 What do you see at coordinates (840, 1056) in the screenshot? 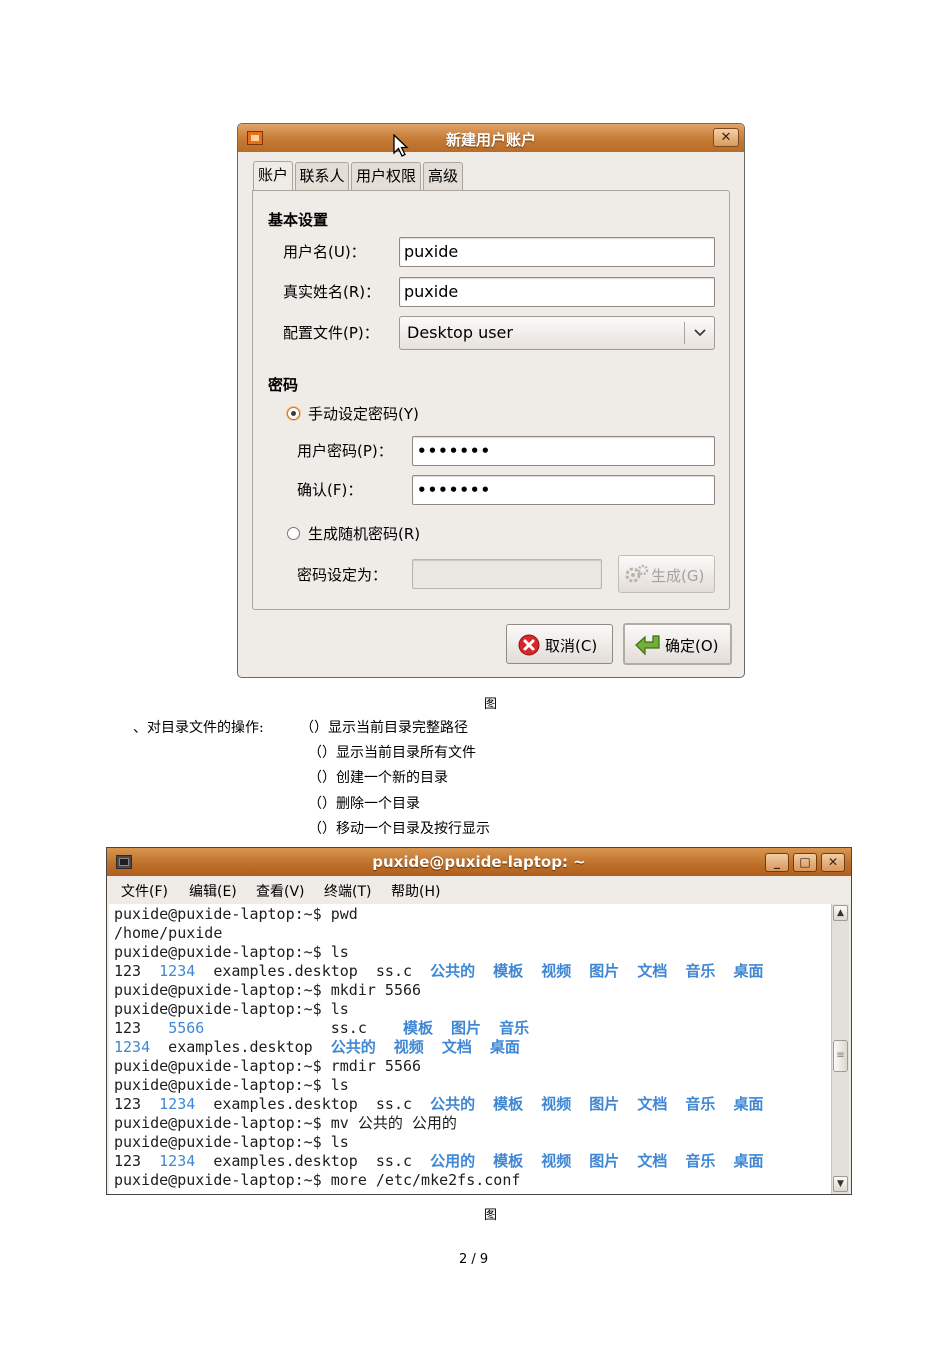
I see `scroll-thumb: ≡` at bounding box center [840, 1056].